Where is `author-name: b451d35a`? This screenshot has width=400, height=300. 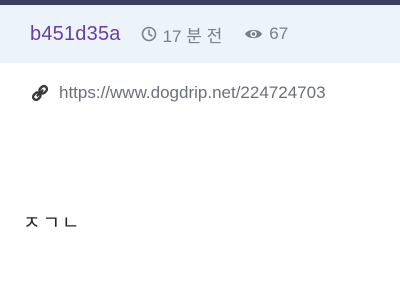
author-name: b451d35a is located at coordinates (75, 34).